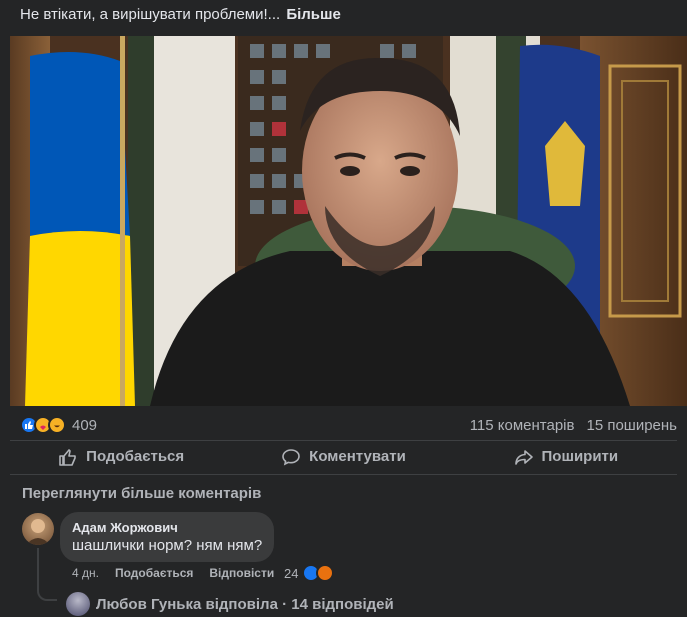  What do you see at coordinates (291, 573) in the screenshot?
I see `comment-reaction-count: 24` at bounding box center [291, 573].